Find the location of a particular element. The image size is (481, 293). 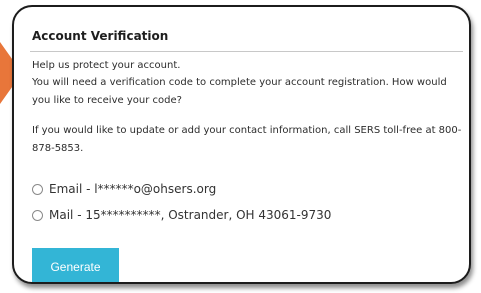

email-option-label: Email - l******o@ohsers.org is located at coordinates (133, 189).